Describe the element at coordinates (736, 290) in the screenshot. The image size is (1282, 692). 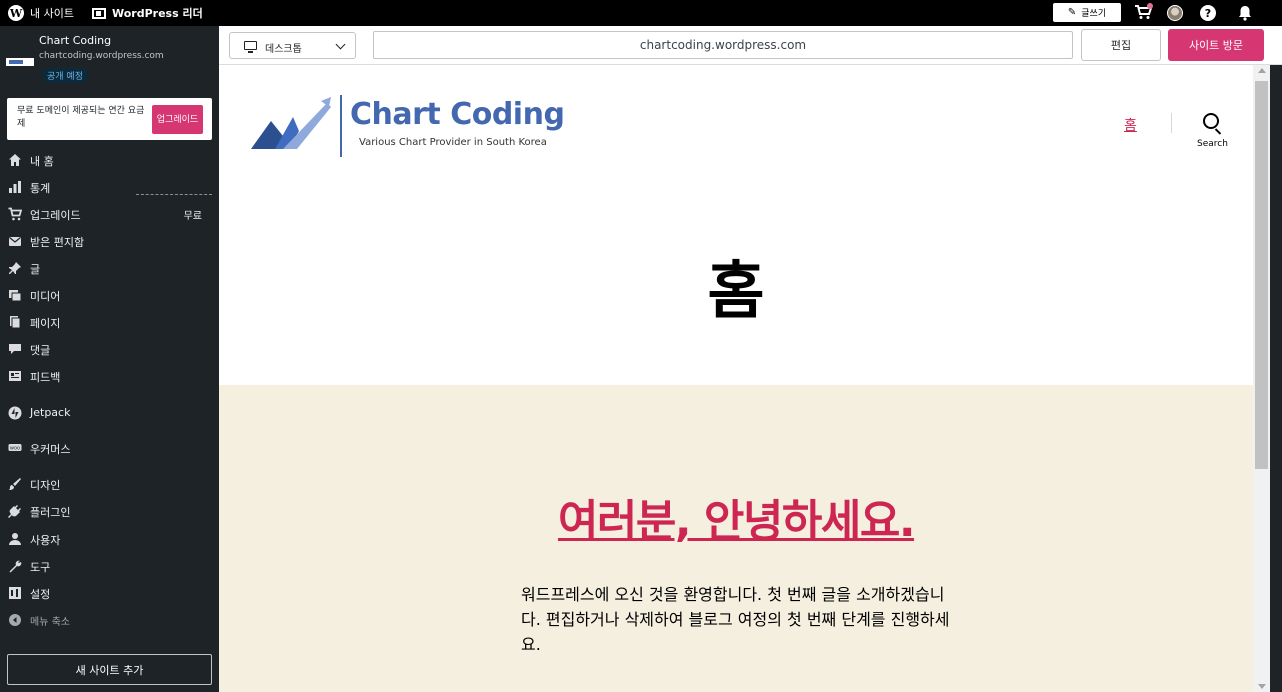
I see `page-title: 홈` at that location.